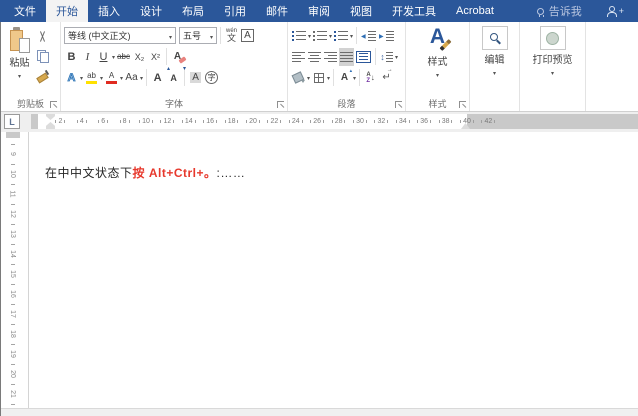 The width and height of the screenshot is (638, 416). Describe the element at coordinates (193, 11) in the screenshot. I see `menu-tab-layout: 布局` at that location.